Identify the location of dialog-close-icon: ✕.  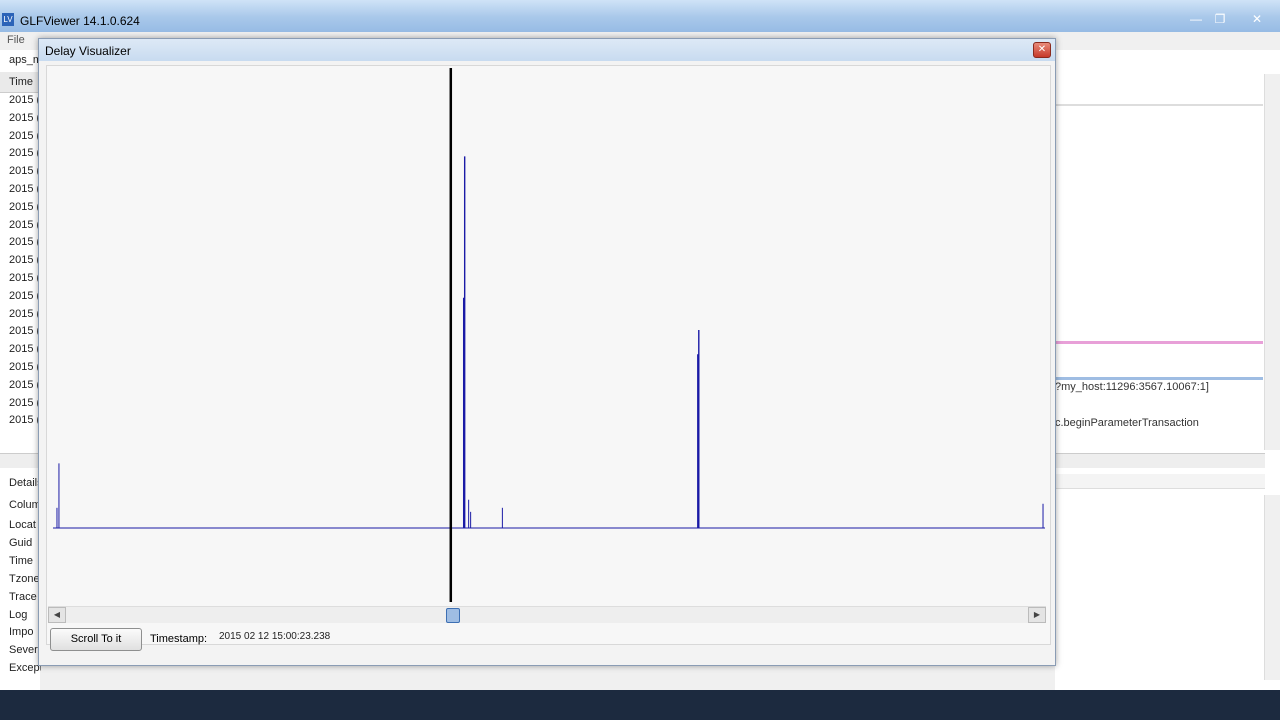
(1042, 50).